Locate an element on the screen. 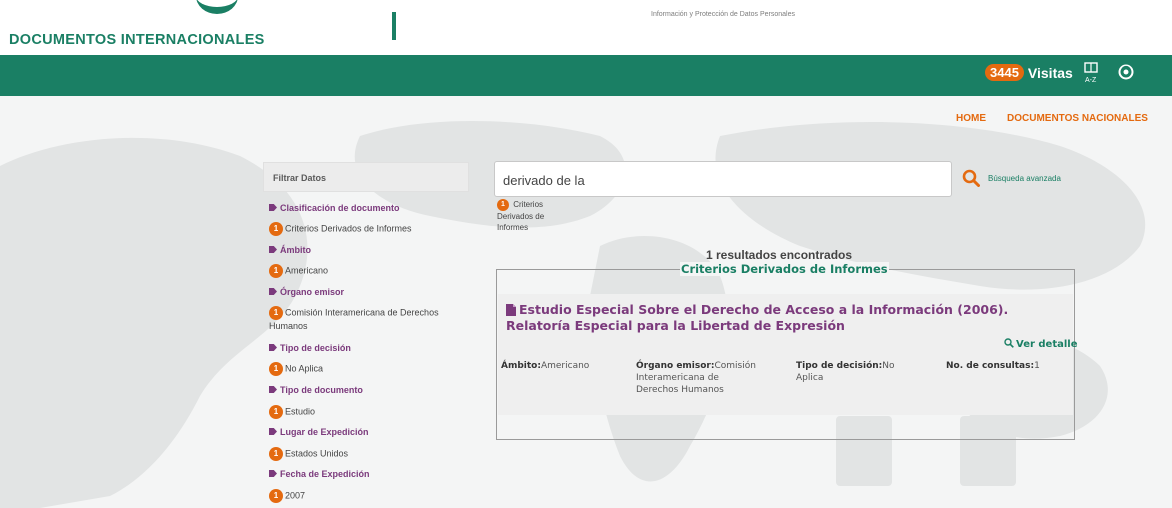  header-divider is located at coordinates (394, 26).